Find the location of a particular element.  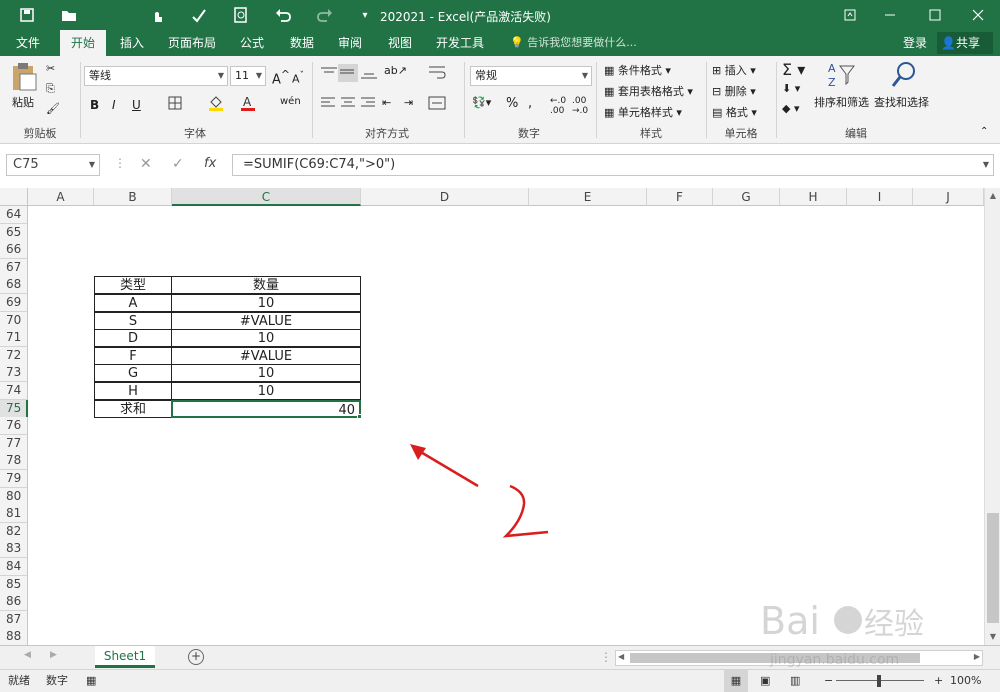

find-select-label: 查找和选择 is located at coordinates (901, 102).